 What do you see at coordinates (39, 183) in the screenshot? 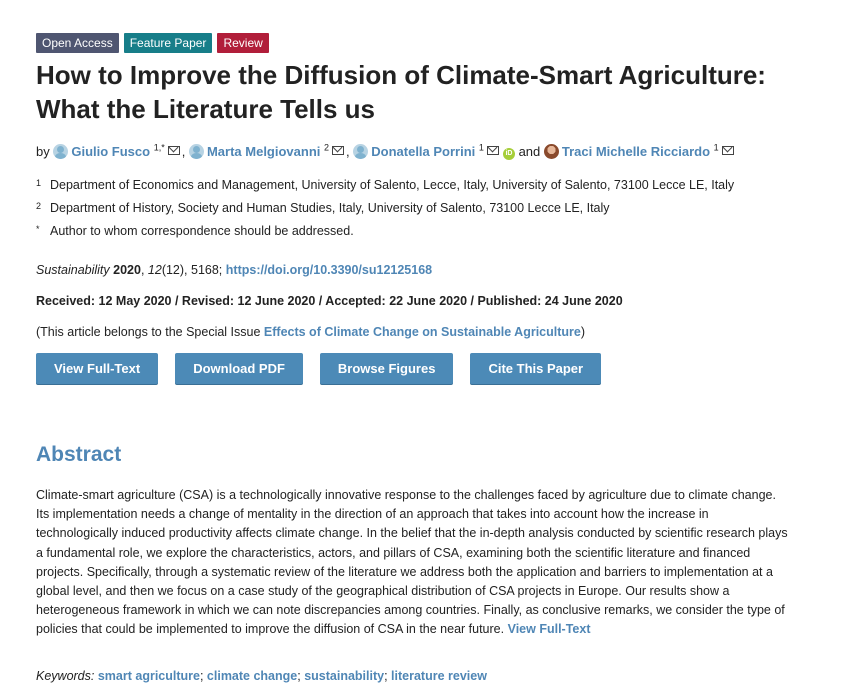
I see `affiliation-number: 1` at bounding box center [39, 183].